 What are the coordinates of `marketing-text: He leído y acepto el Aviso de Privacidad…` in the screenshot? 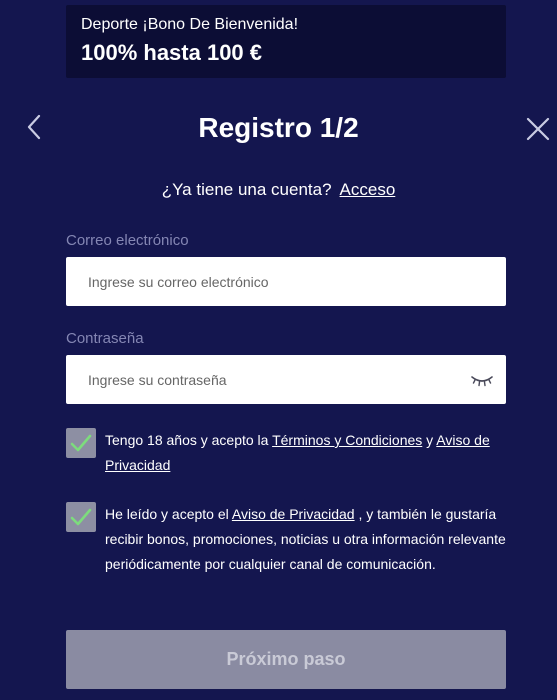 It's located at (310, 539).